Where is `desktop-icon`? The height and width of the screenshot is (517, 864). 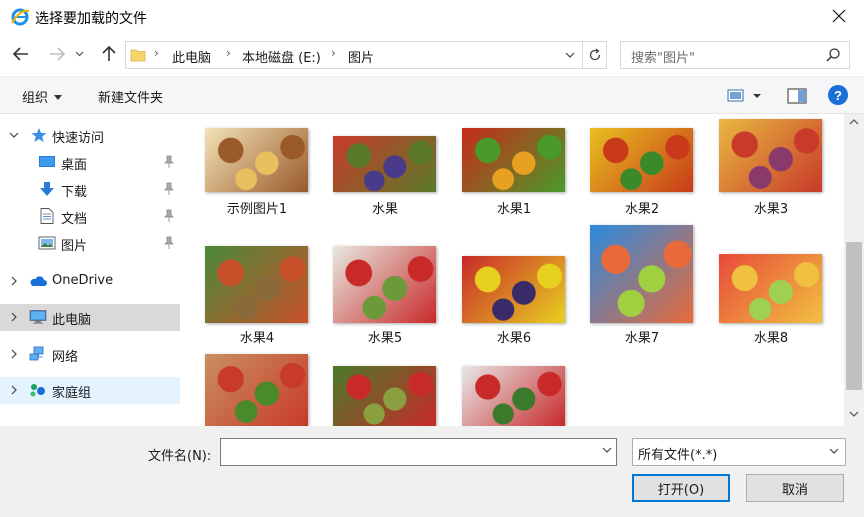
desktop-icon is located at coordinates (47, 161).